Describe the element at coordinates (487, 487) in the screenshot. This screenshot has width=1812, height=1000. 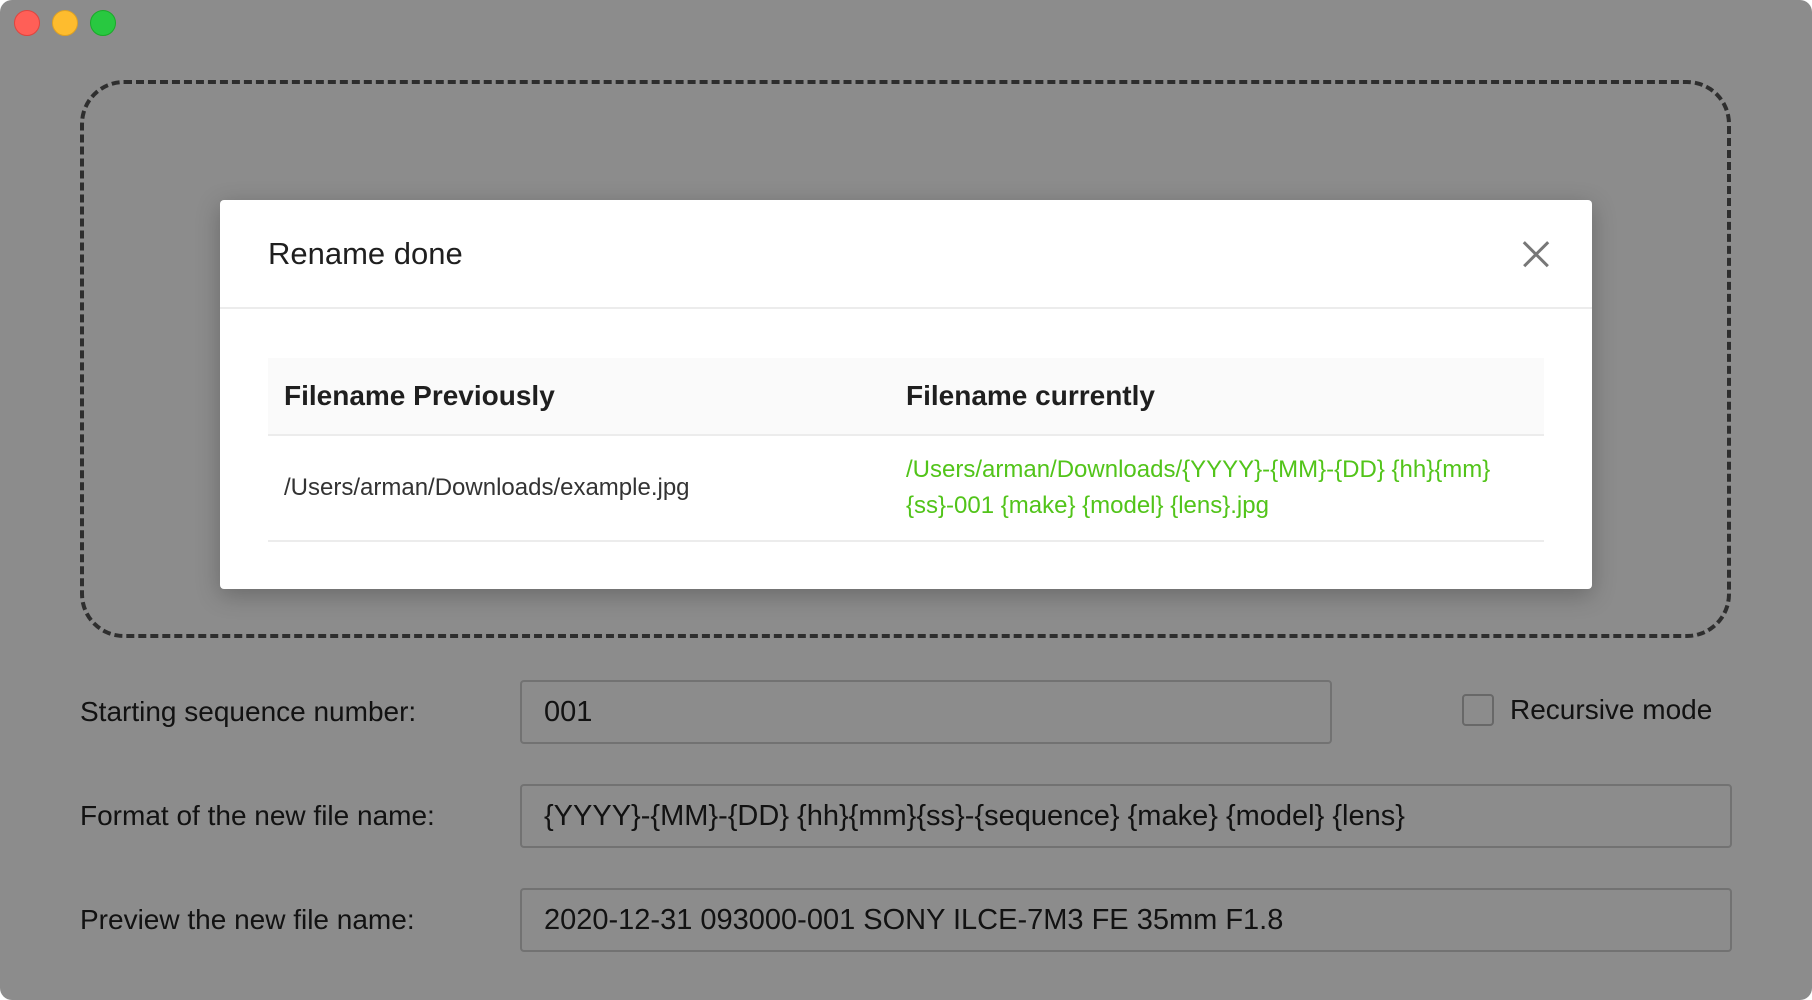
I see `previous-filename-cell: /Users/arman/Downloads/example.jpg` at that location.